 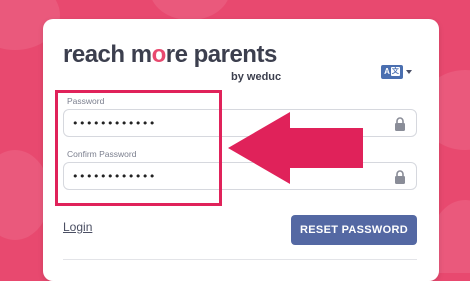 I want to click on password-fields-highlight-box, so click(x=138, y=148).